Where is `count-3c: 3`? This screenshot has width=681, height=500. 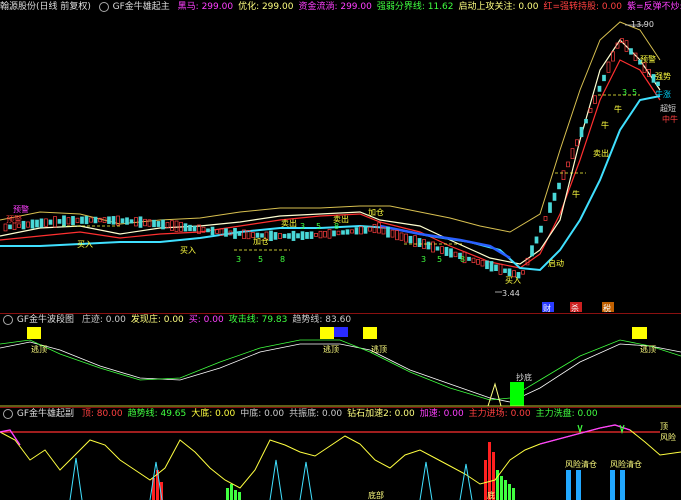
count-3c: 3 is located at coordinates (302, 226).